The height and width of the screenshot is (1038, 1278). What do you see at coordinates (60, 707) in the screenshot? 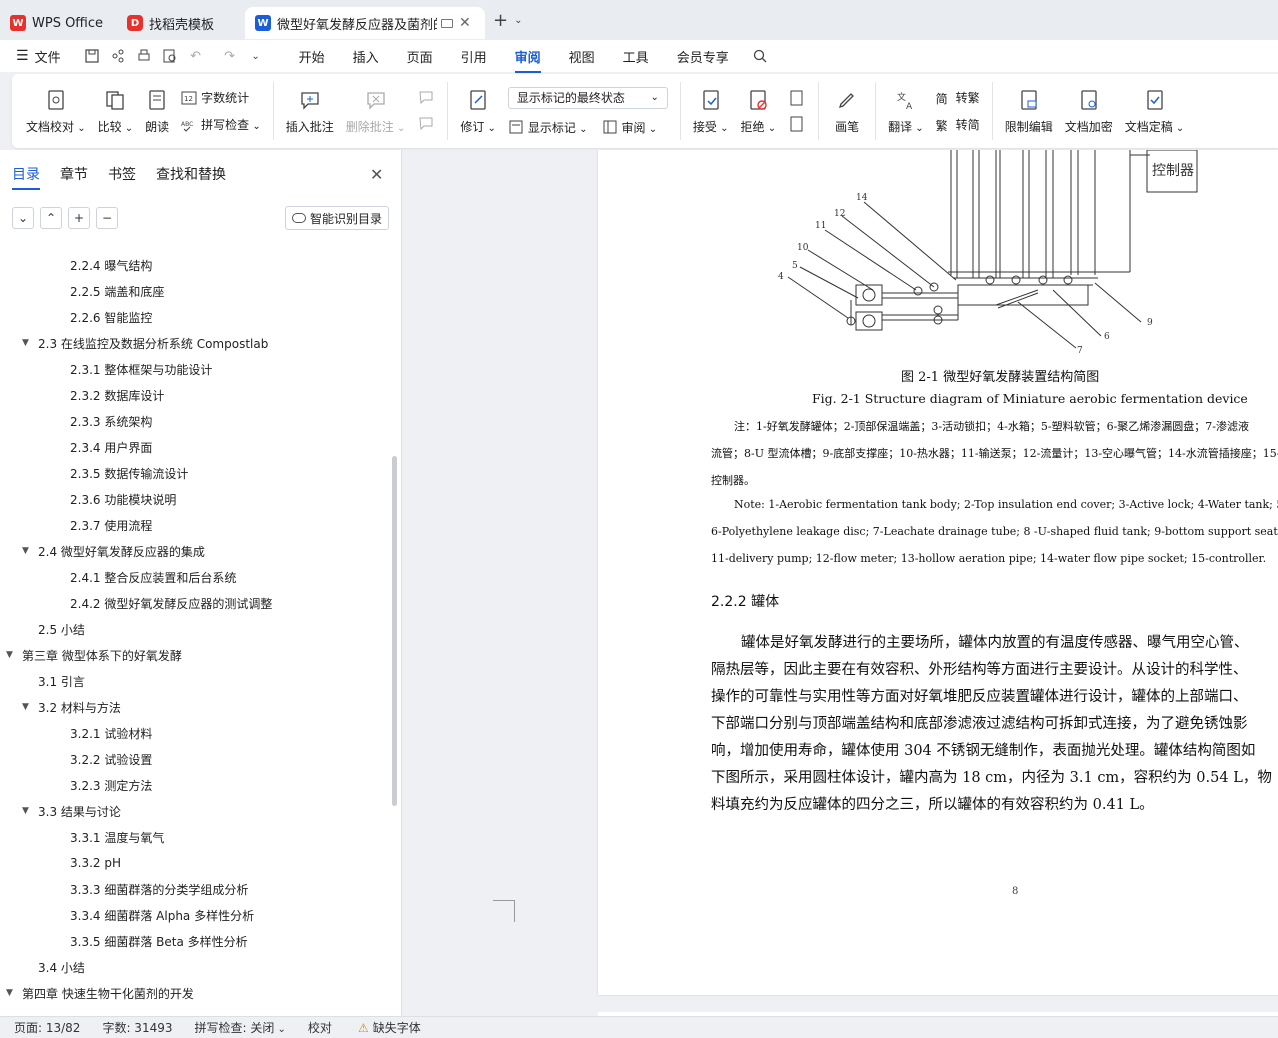
I see `toc-item: ▼ 3.2 材料与方法` at bounding box center [60, 707].